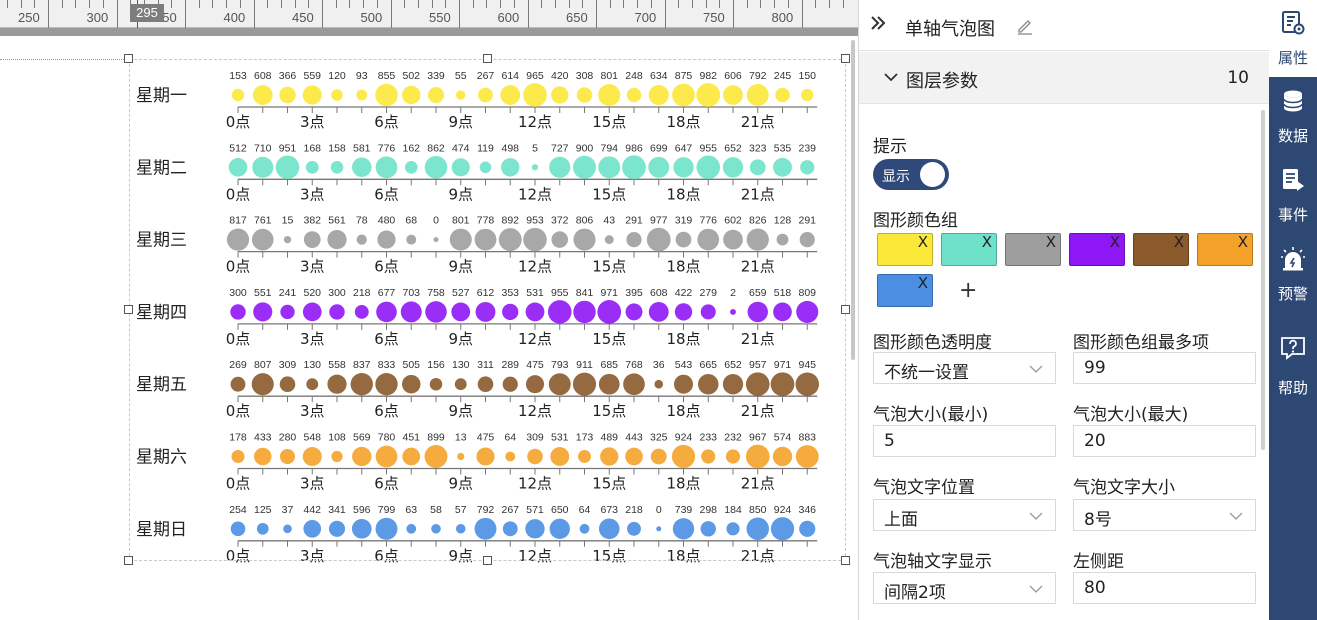 The width and height of the screenshot is (1317, 620). Describe the element at coordinates (901, 520) in the screenshot. I see `text-position-value: 上面` at that location.